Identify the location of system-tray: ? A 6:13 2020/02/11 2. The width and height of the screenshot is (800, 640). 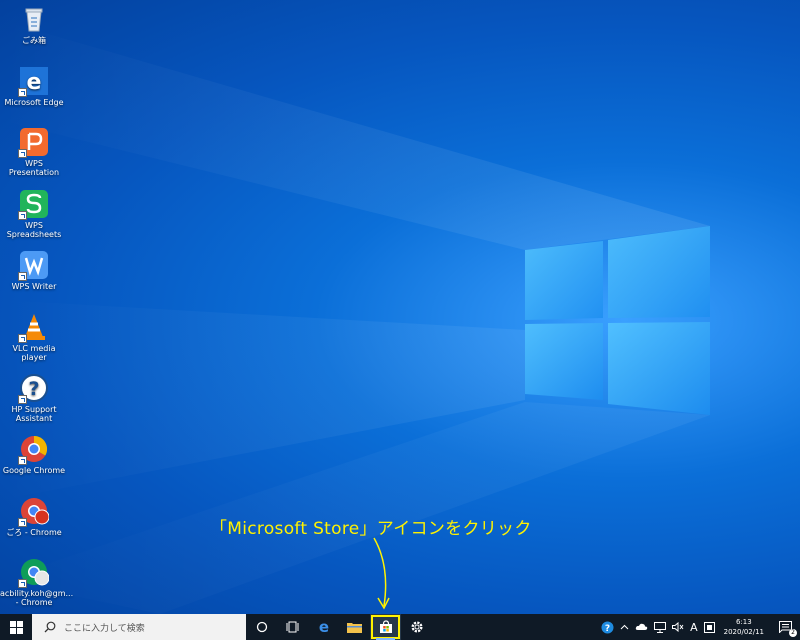
(699, 627).